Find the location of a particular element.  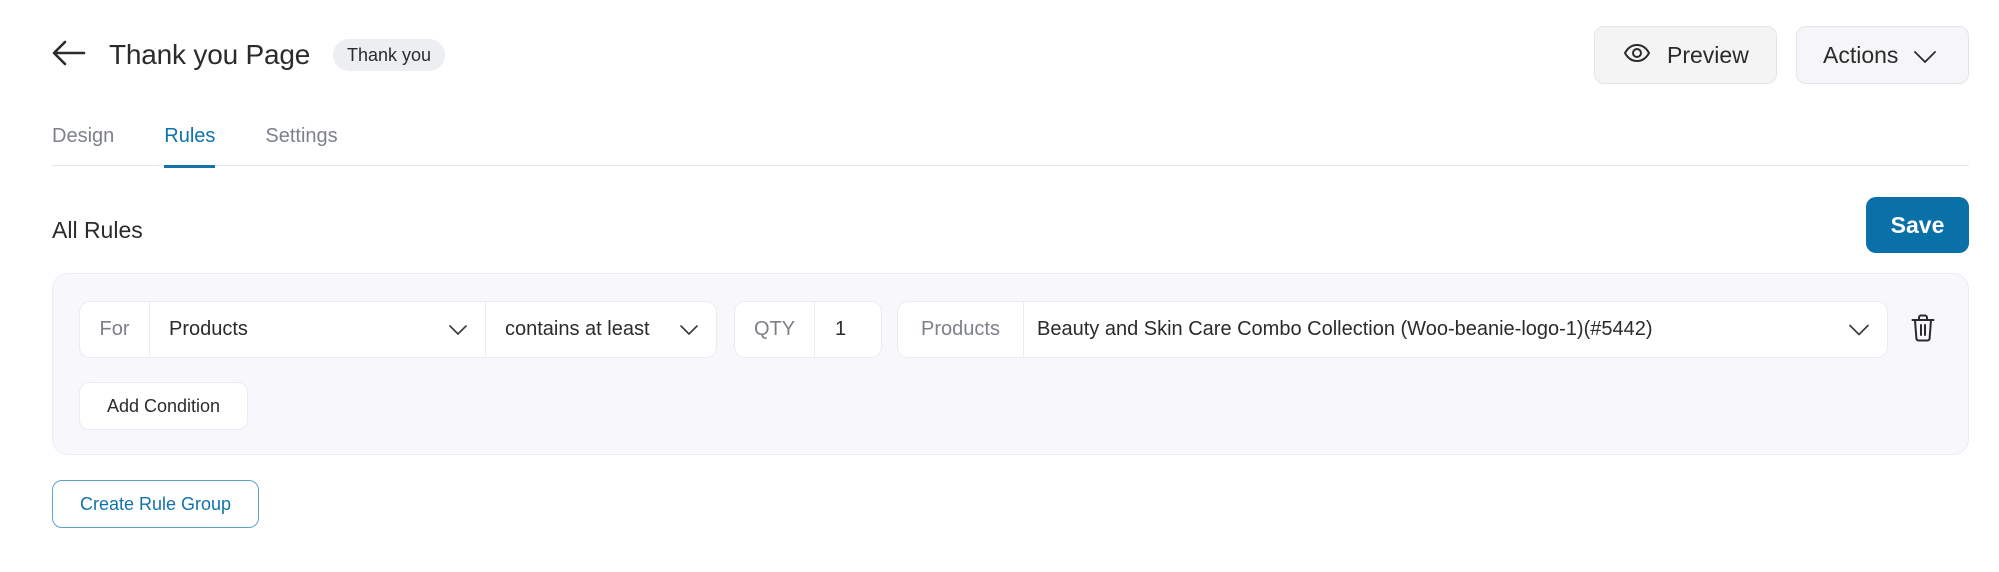

tab-rules: Rules is located at coordinates (190, 144).